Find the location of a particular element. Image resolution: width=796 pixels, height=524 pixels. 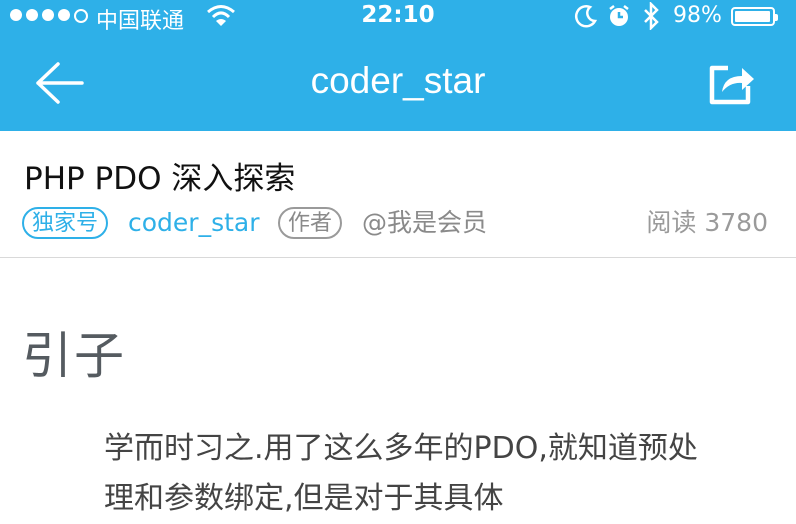

author-badge: 作者 is located at coordinates (310, 223).